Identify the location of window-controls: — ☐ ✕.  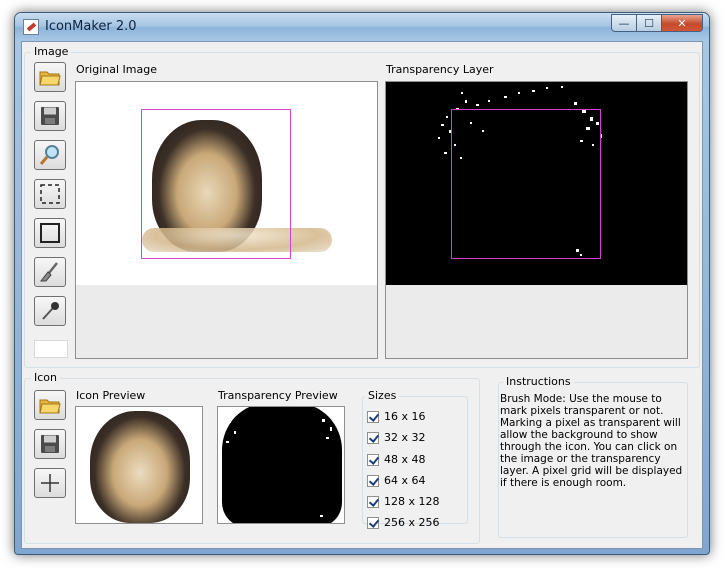
(657, 23).